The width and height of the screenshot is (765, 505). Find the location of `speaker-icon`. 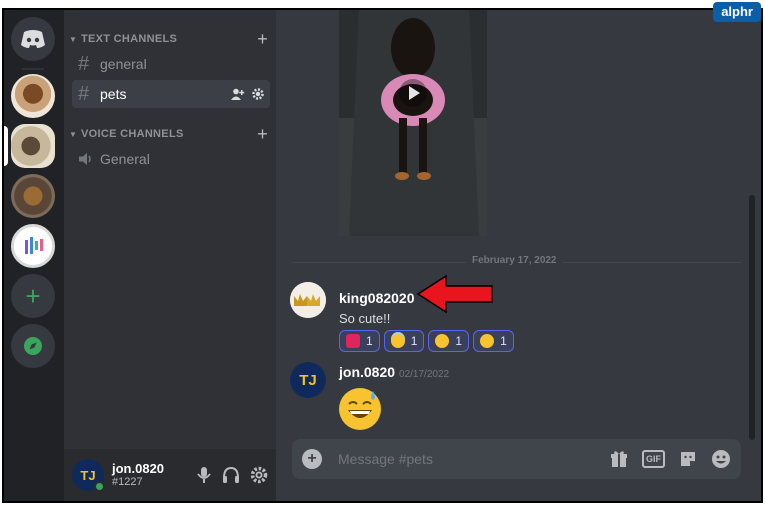

speaker-icon is located at coordinates (89, 159).